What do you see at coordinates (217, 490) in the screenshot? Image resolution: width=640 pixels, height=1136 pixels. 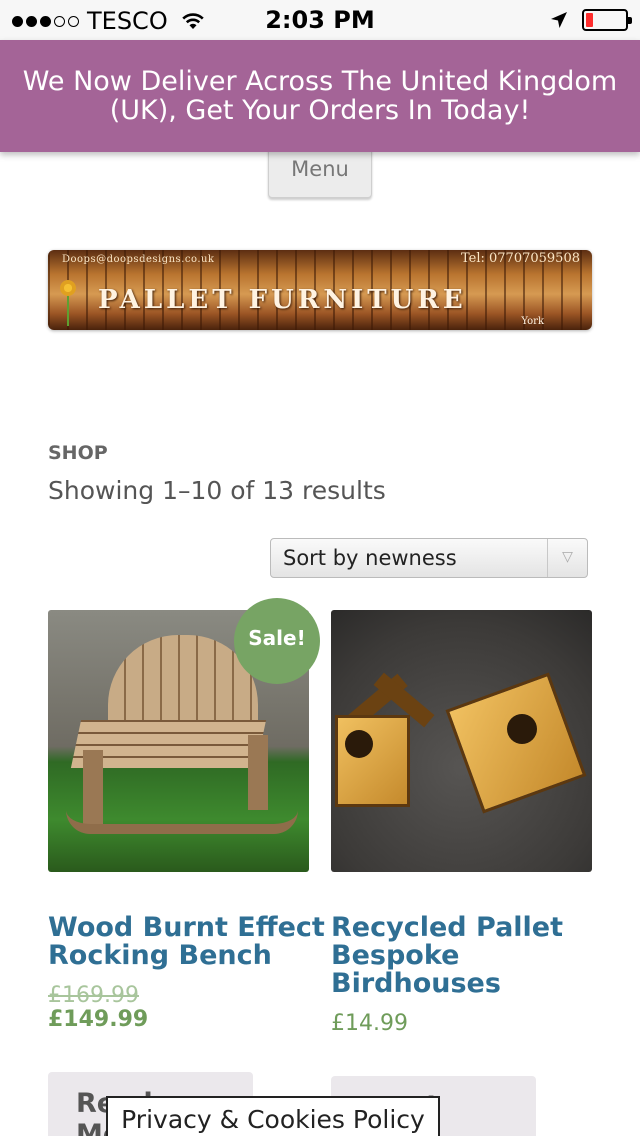 I see `result-count: Showing 1–10 of 13 results` at bounding box center [217, 490].